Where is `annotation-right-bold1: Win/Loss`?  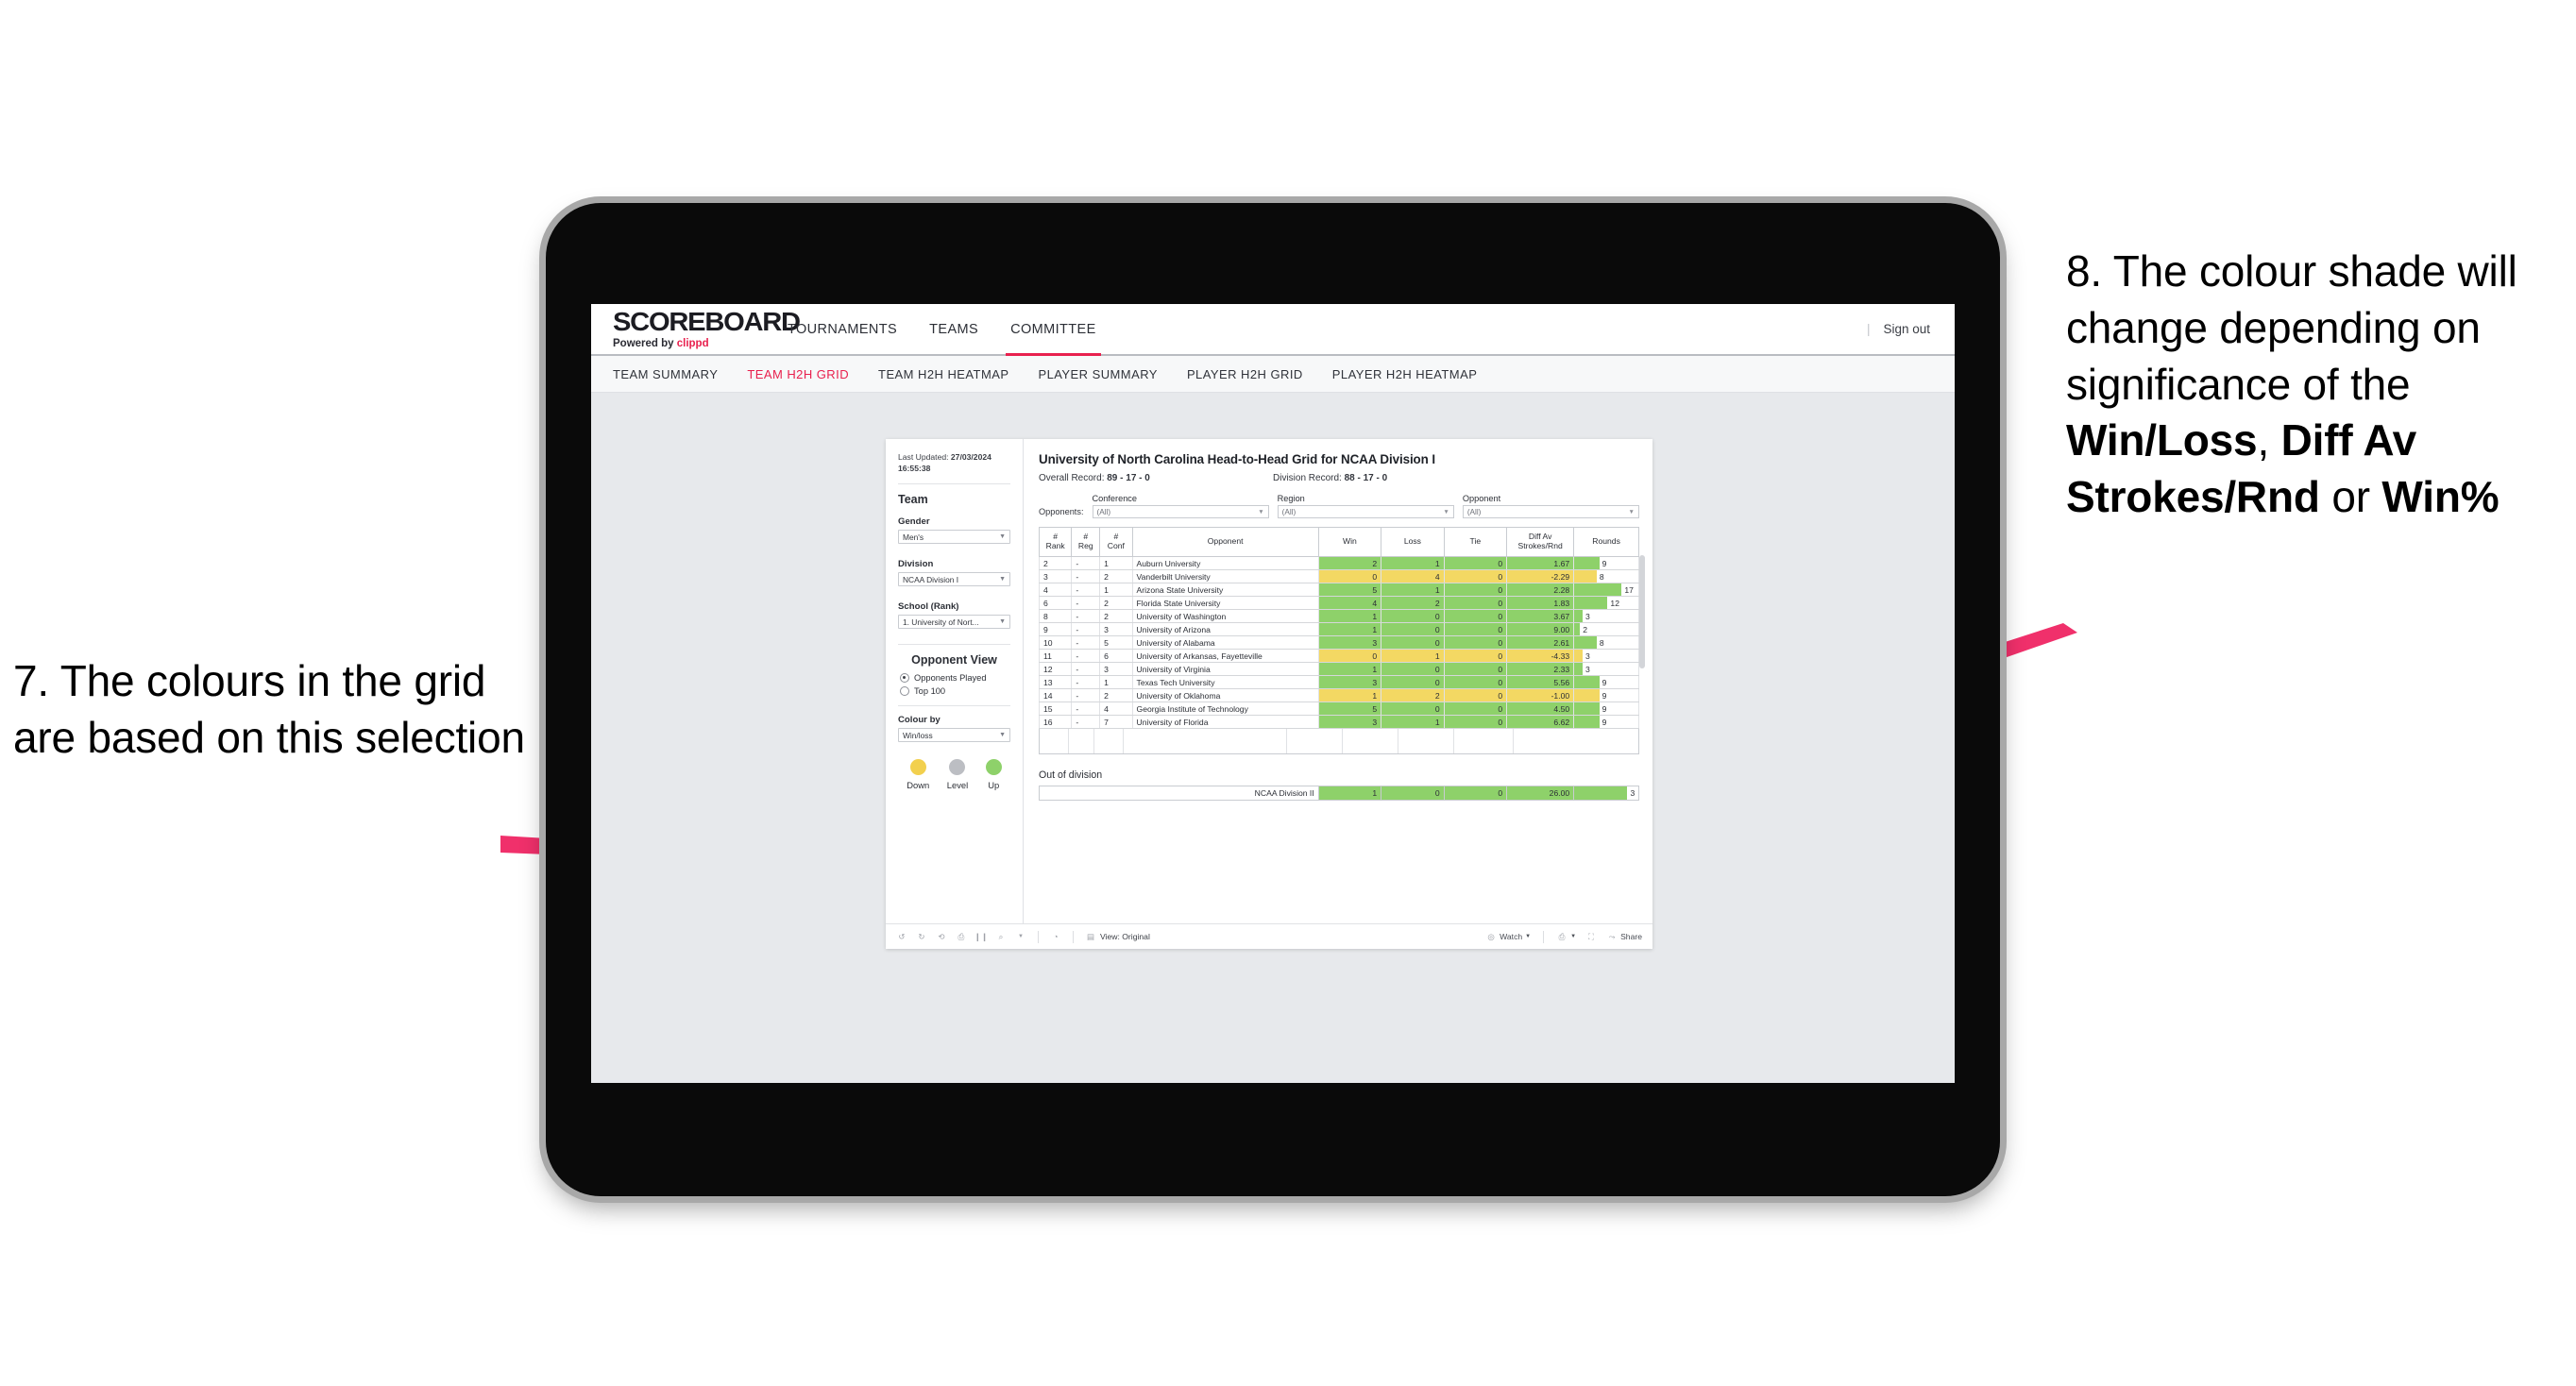 annotation-right-bold1: Win/Loss is located at coordinates (2162, 440).